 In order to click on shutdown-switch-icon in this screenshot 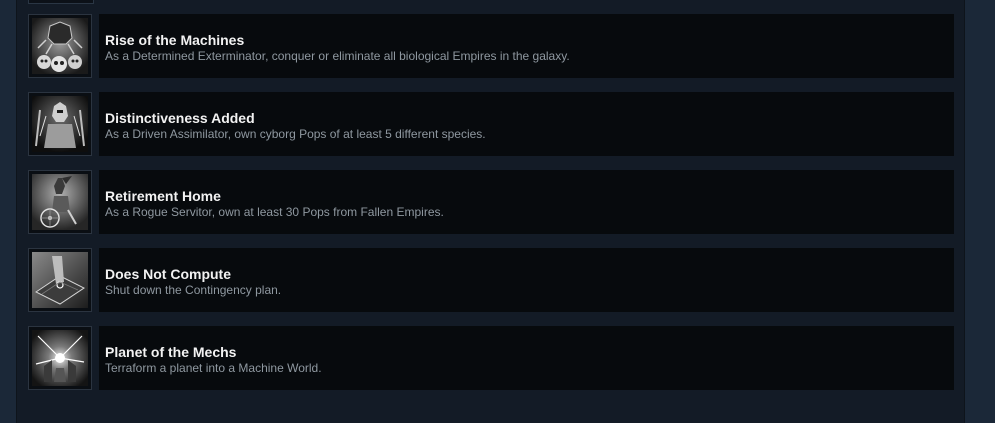, I will do `click(60, 280)`.